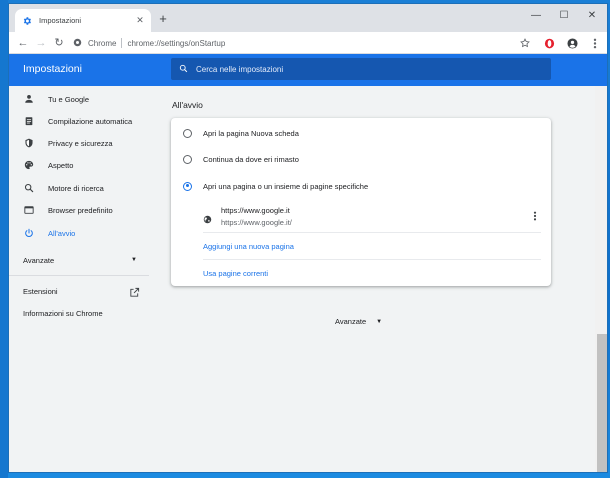 The width and height of the screenshot is (610, 478). I want to click on back-button: ←, so click(23, 43).